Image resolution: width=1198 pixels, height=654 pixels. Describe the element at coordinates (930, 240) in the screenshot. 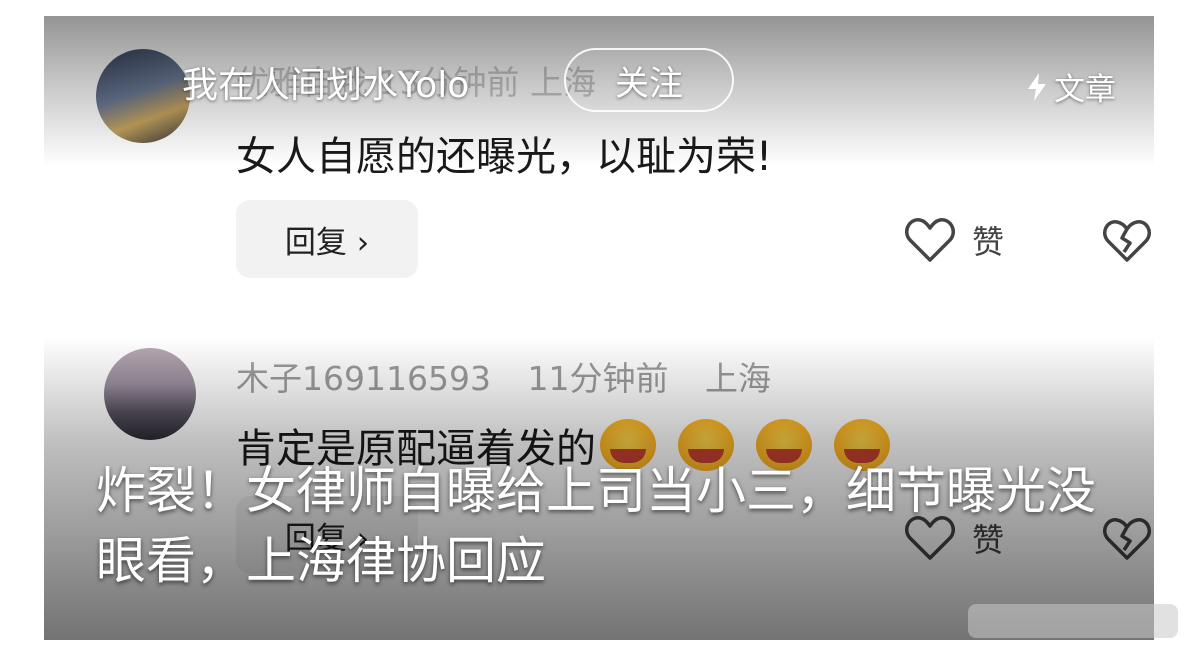

I see `heart-outline-icon` at that location.